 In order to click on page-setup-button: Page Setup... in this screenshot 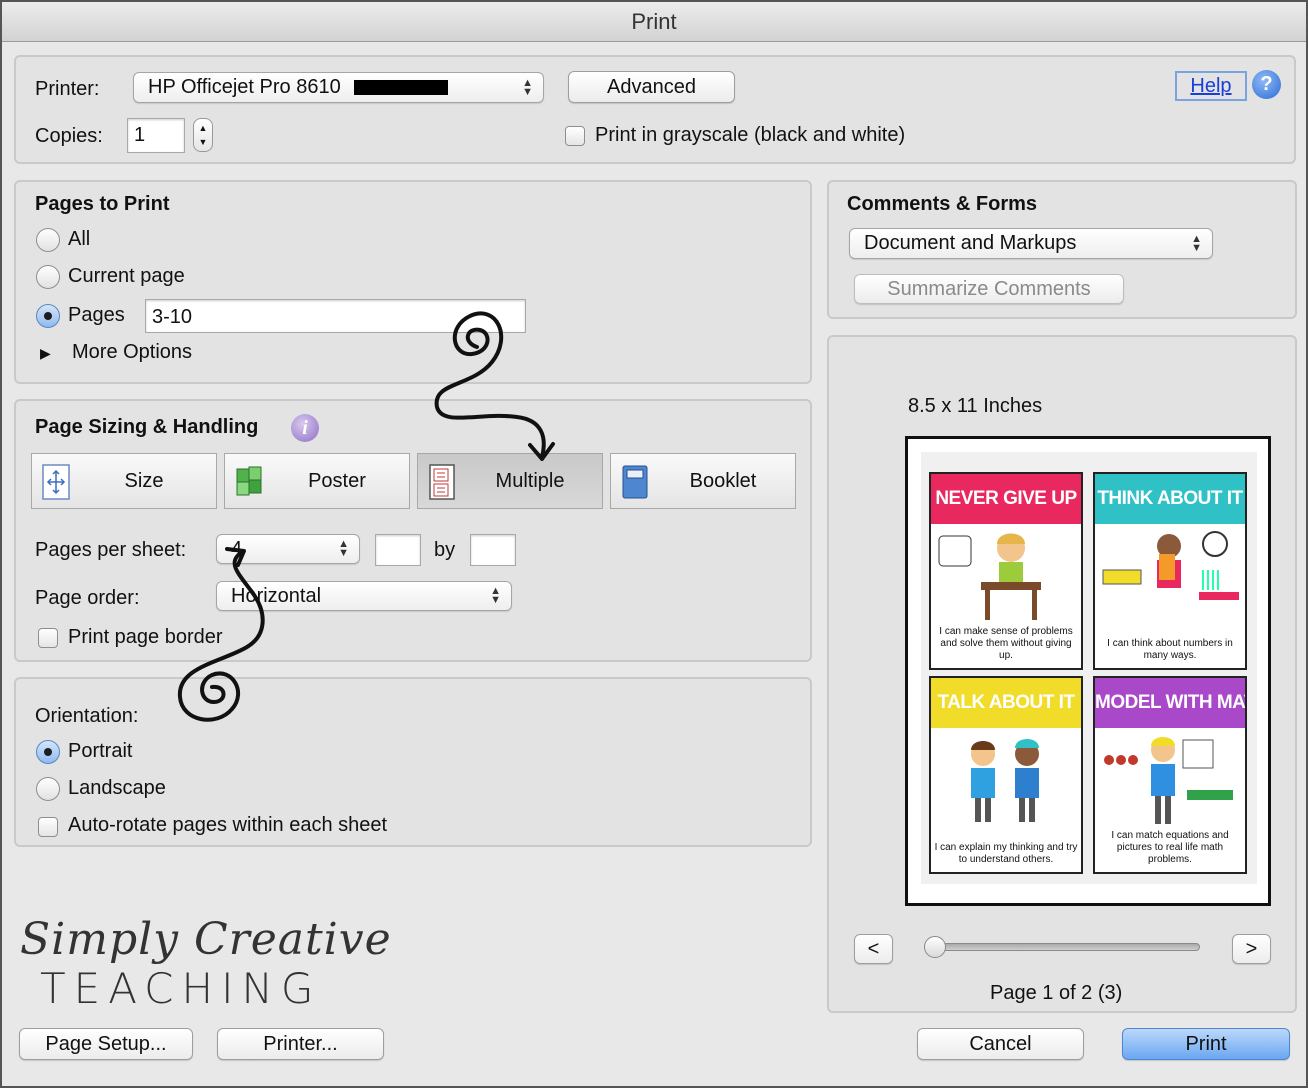, I will do `click(106, 1044)`.